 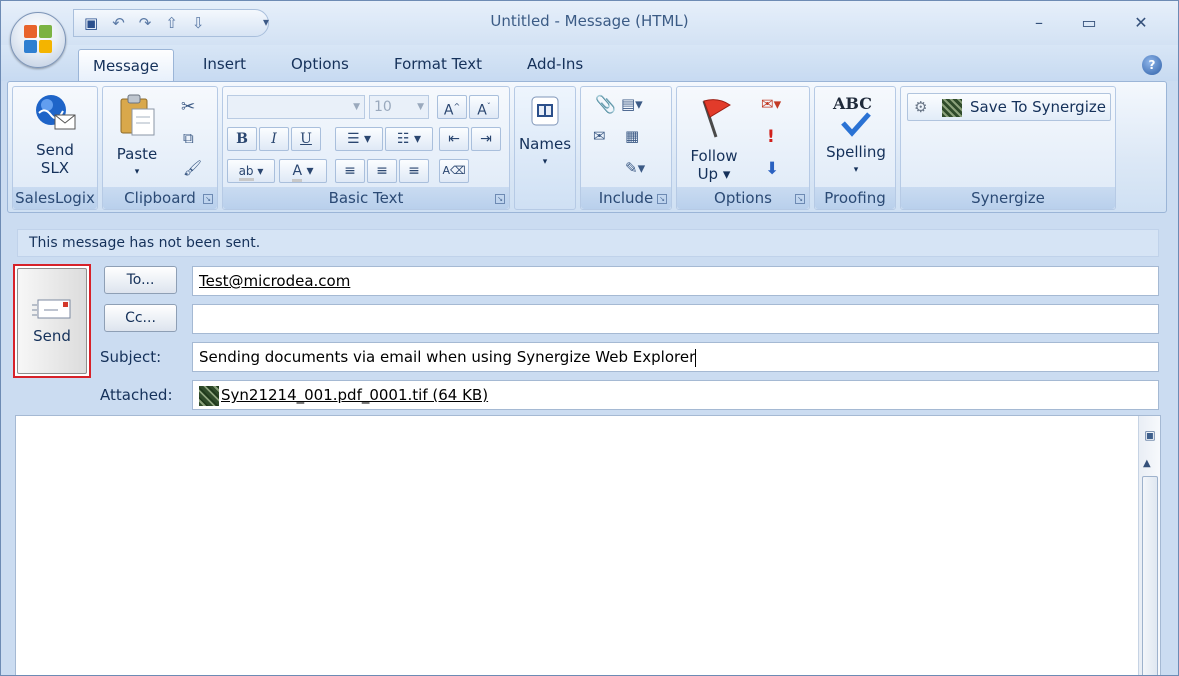 What do you see at coordinates (188, 138) in the screenshot?
I see `copy-icon: ⧉` at bounding box center [188, 138].